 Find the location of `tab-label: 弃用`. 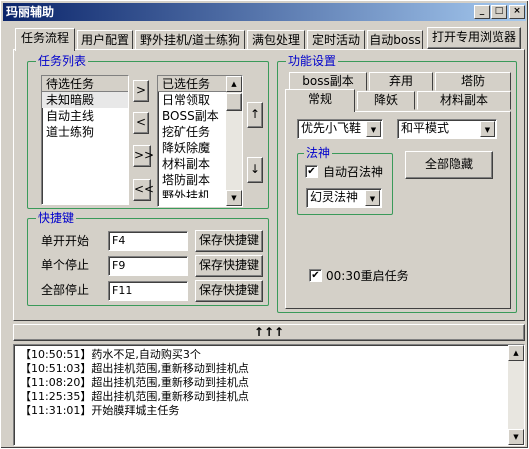

tab-label: 弃用 is located at coordinates (400, 81).